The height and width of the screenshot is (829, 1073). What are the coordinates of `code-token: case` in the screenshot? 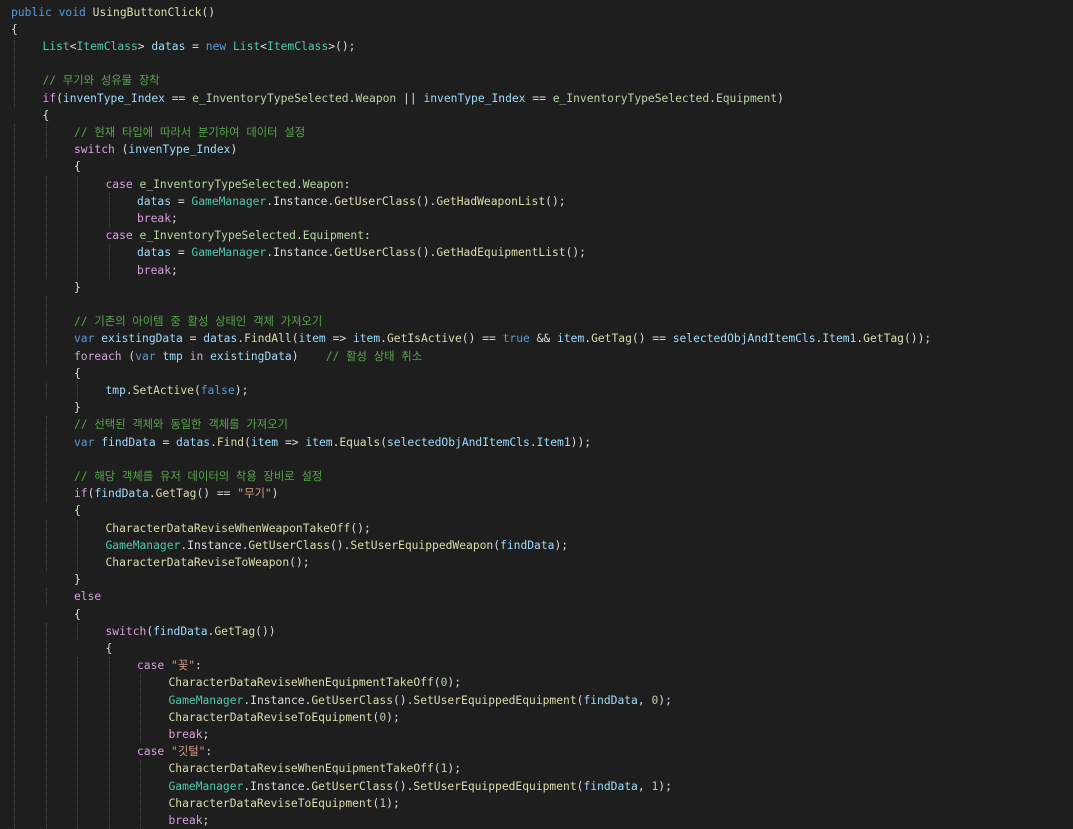 It's located at (151, 752).